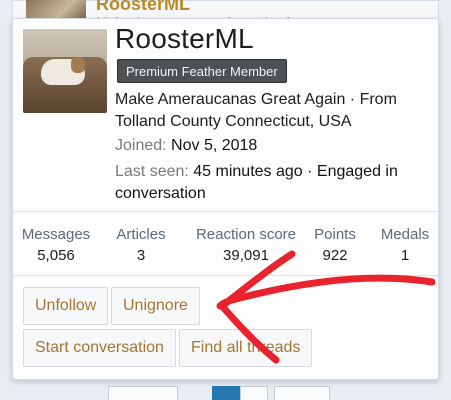 The height and width of the screenshot is (400, 451). I want to click on joined-date: Nov 5, 2018, so click(214, 145).